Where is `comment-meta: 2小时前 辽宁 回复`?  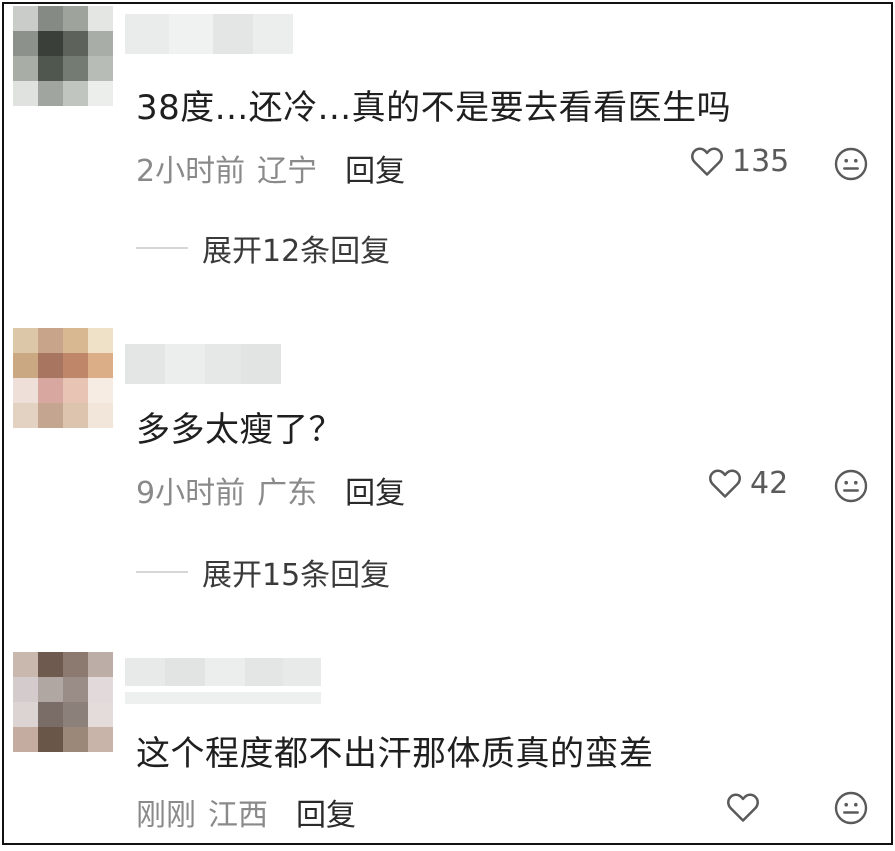 comment-meta: 2小时前 辽宁 回复 is located at coordinates (270, 168).